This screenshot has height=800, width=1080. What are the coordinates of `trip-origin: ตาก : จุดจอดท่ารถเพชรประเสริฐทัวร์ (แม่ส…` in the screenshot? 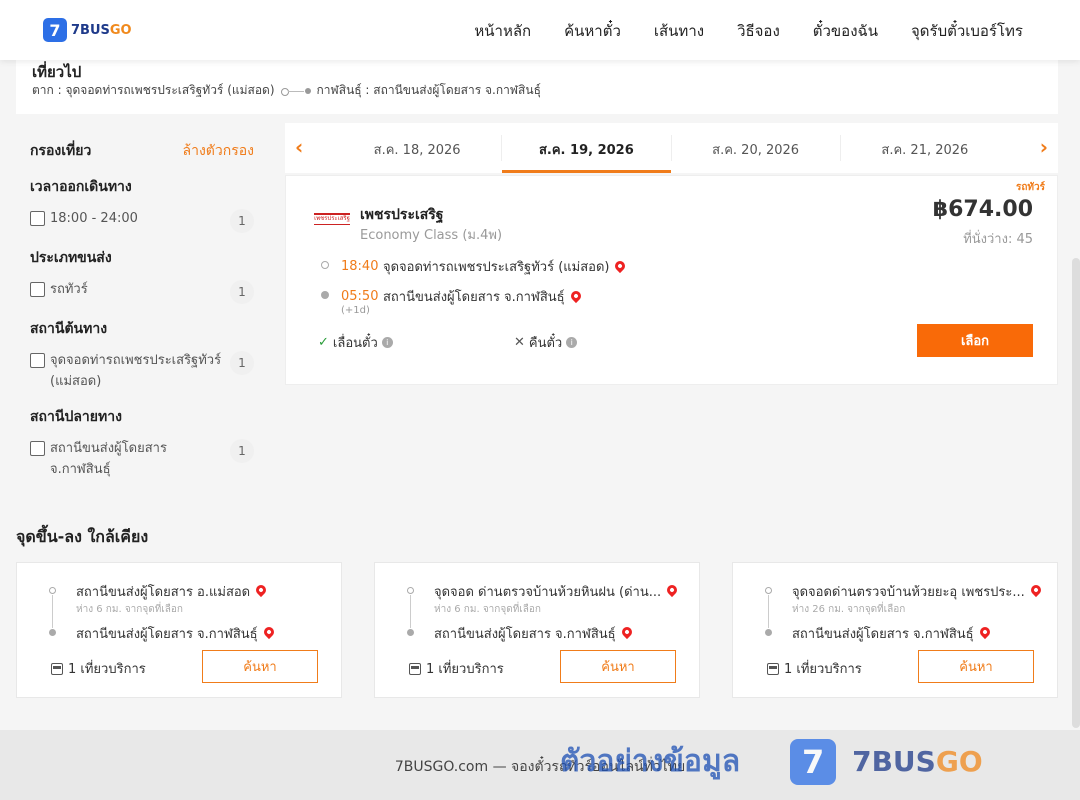 It's located at (153, 90).